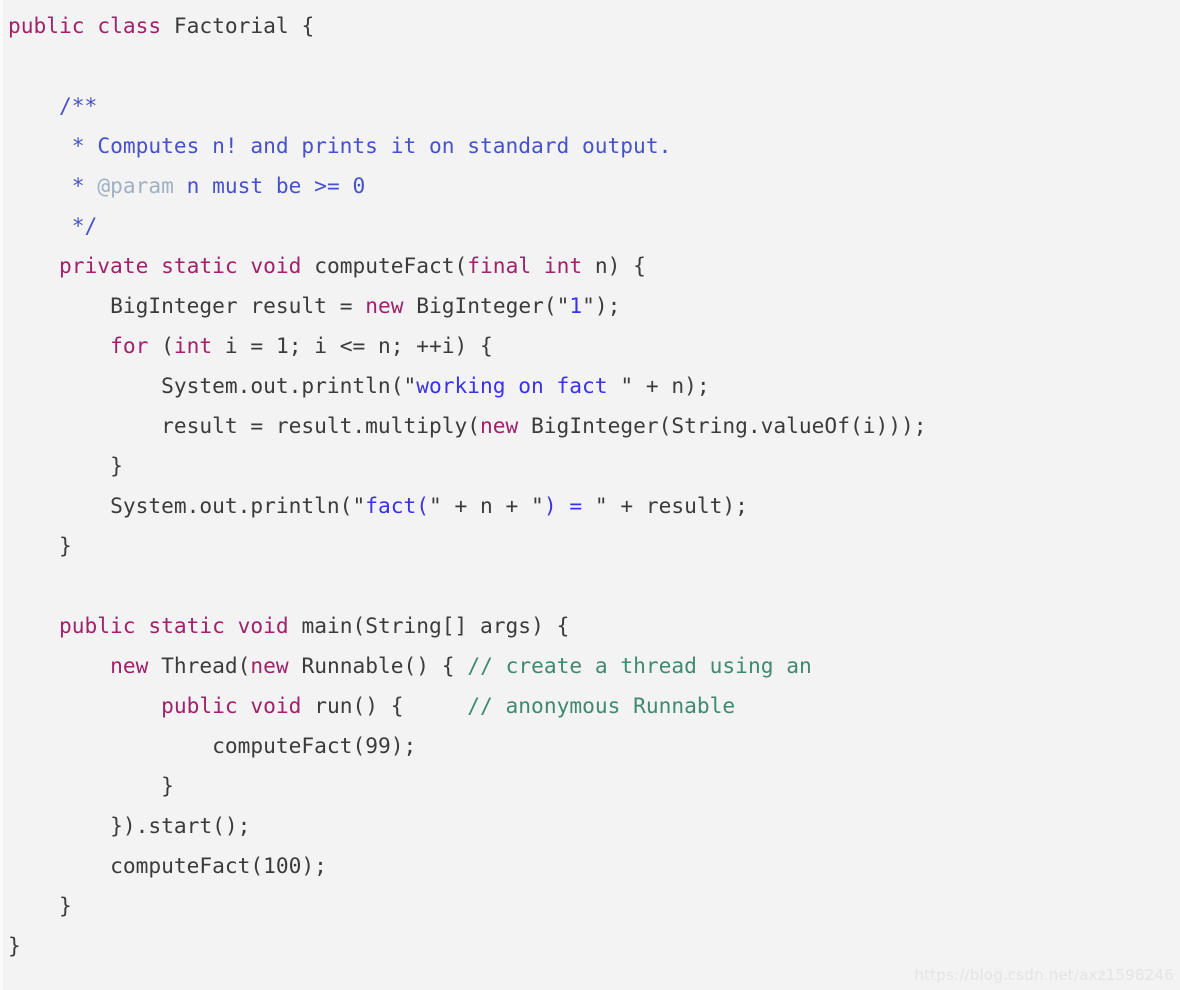 The height and width of the screenshot is (990, 1180). I want to click on code-line-15-blank, so click(467, 586).